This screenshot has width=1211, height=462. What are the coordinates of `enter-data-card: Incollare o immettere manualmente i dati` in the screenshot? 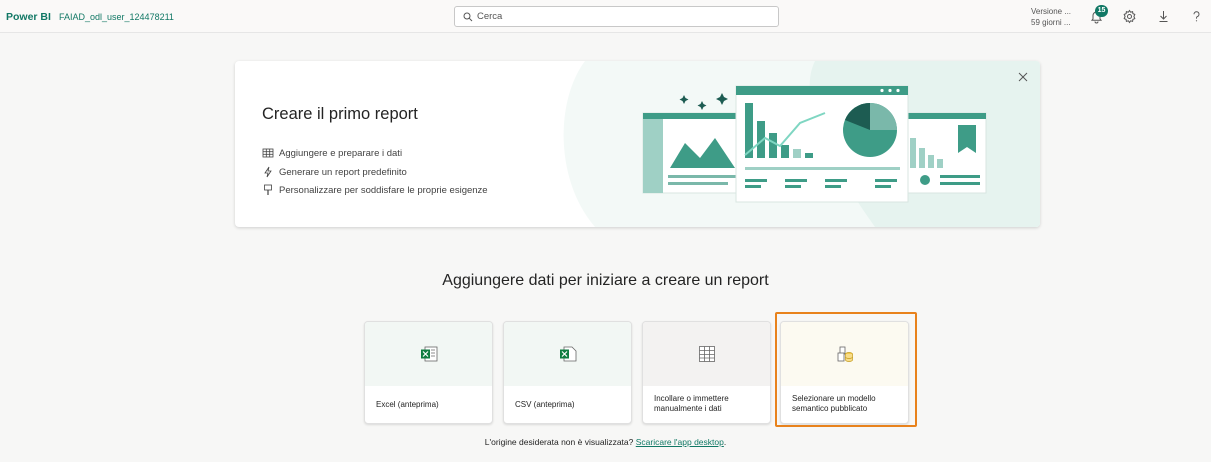 It's located at (706, 372).